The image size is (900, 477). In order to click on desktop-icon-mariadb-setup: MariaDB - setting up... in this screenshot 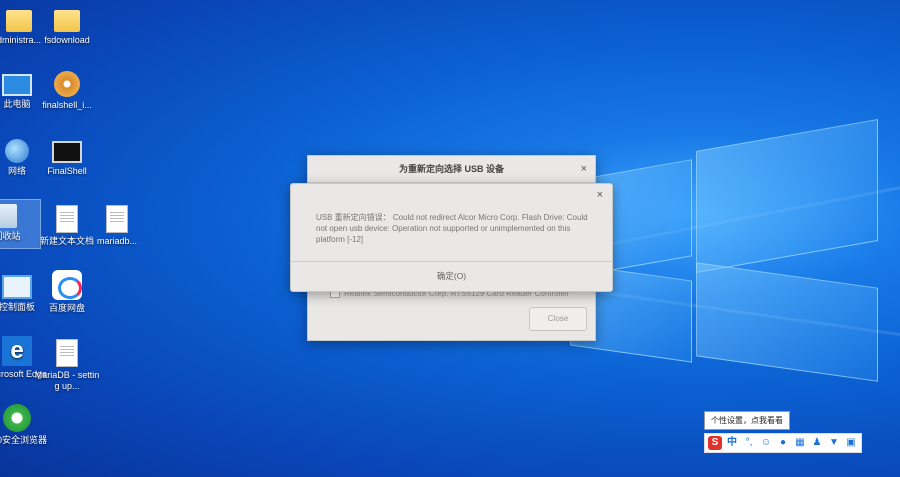, I will do `click(67, 364)`.